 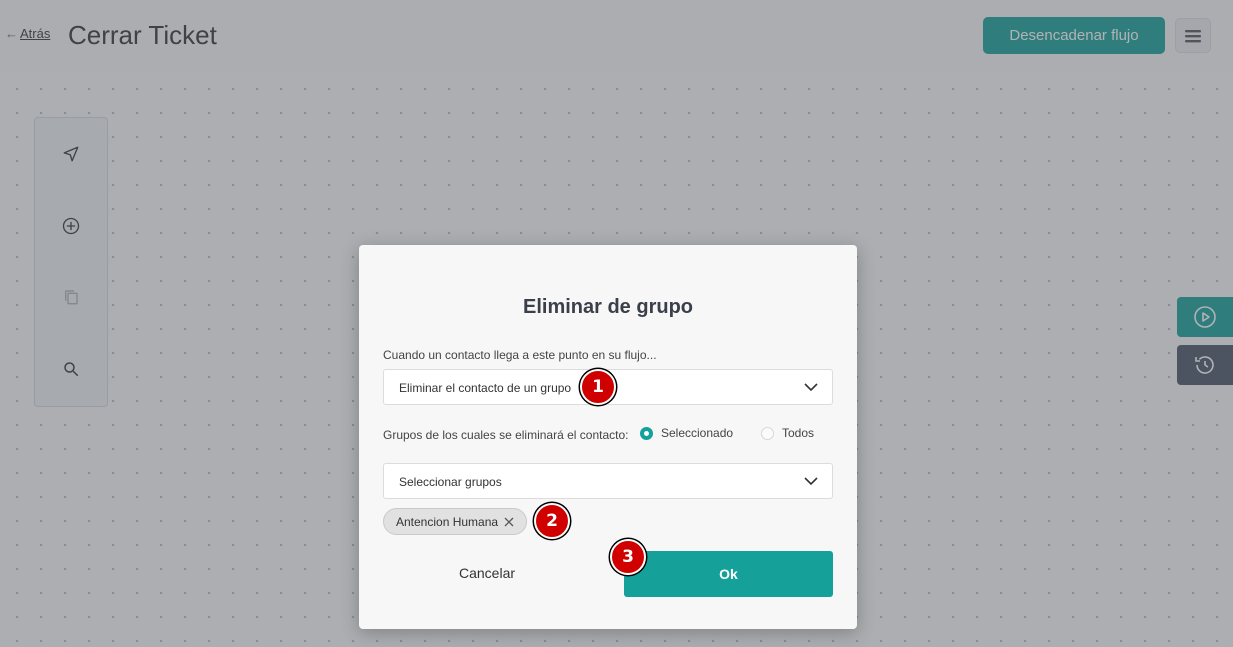 What do you see at coordinates (509, 522) in the screenshot?
I see `remove-chip-icon` at bounding box center [509, 522].